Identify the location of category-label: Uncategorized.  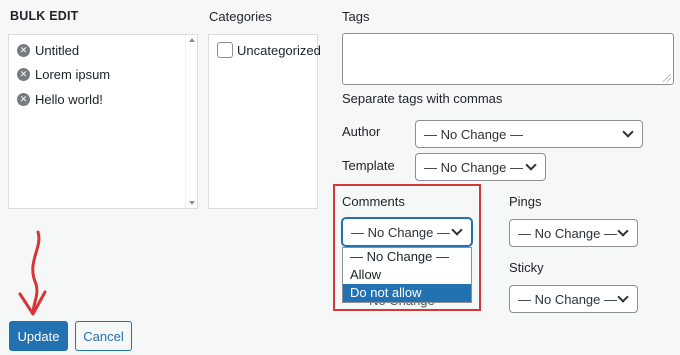
(279, 50).